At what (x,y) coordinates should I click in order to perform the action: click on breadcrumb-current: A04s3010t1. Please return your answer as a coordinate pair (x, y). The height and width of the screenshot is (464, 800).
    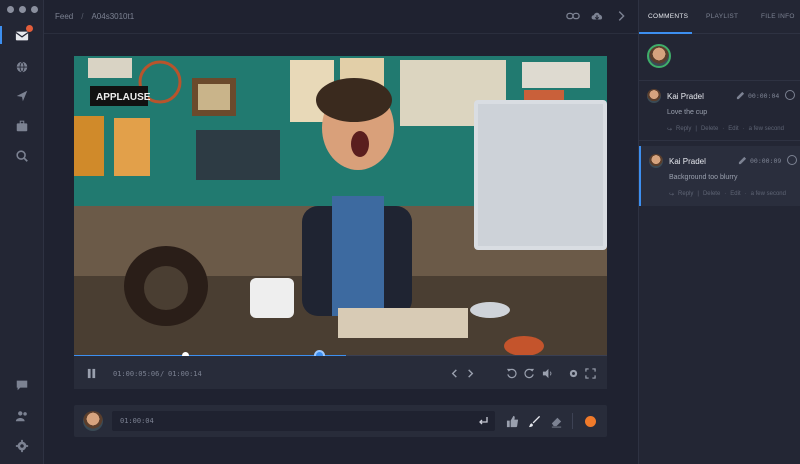
    Looking at the image, I should click on (113, 16).